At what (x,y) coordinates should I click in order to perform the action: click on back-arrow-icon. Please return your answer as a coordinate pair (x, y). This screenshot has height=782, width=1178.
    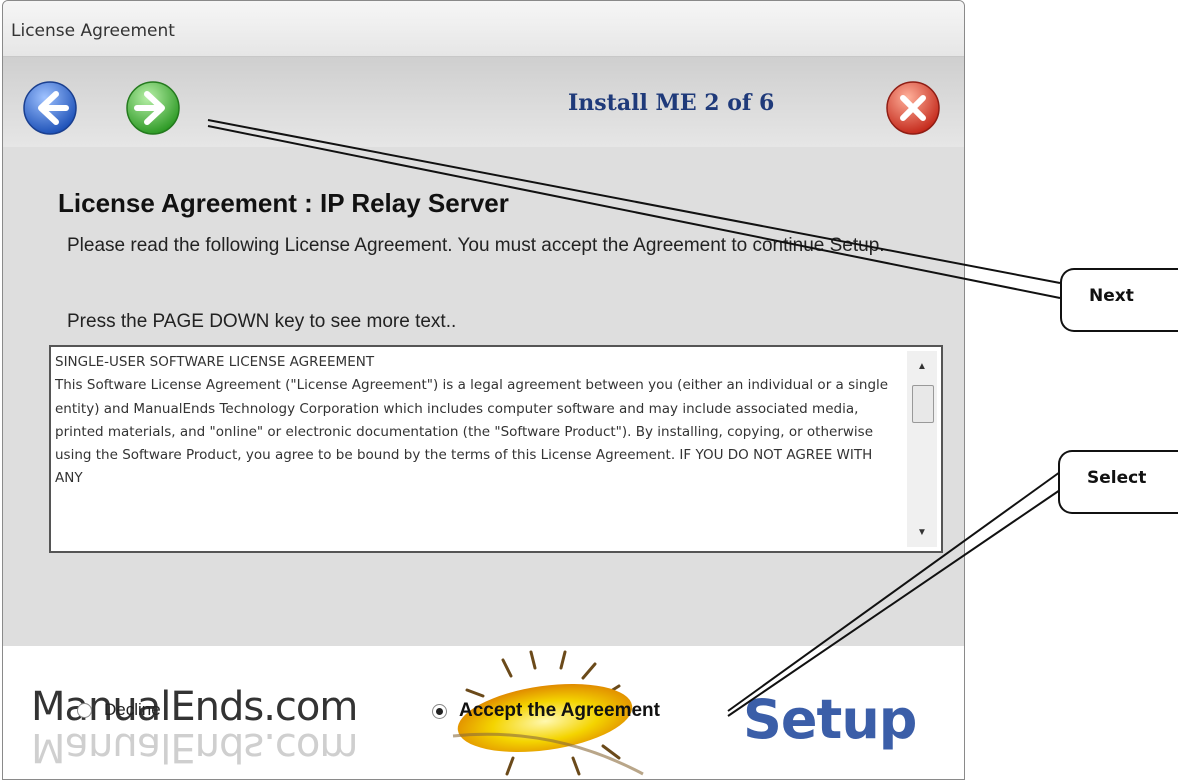
    Looking at the image, I should click on (50, 108).